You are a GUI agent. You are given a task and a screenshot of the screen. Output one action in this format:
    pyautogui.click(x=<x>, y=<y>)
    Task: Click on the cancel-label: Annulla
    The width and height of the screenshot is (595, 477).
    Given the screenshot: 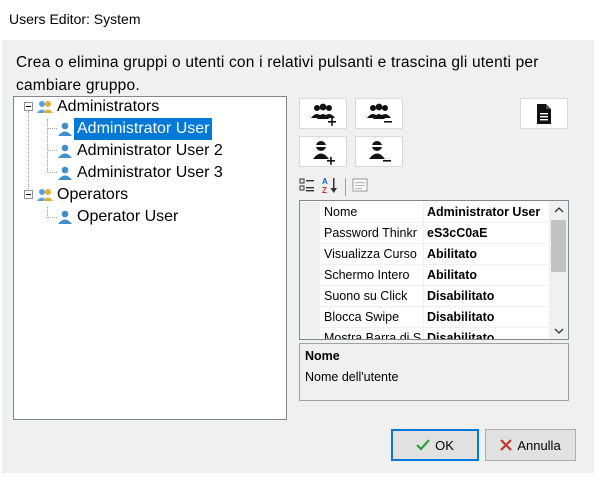 What is the action you would take?
    pyautogui.click(x=539, y=445)
    